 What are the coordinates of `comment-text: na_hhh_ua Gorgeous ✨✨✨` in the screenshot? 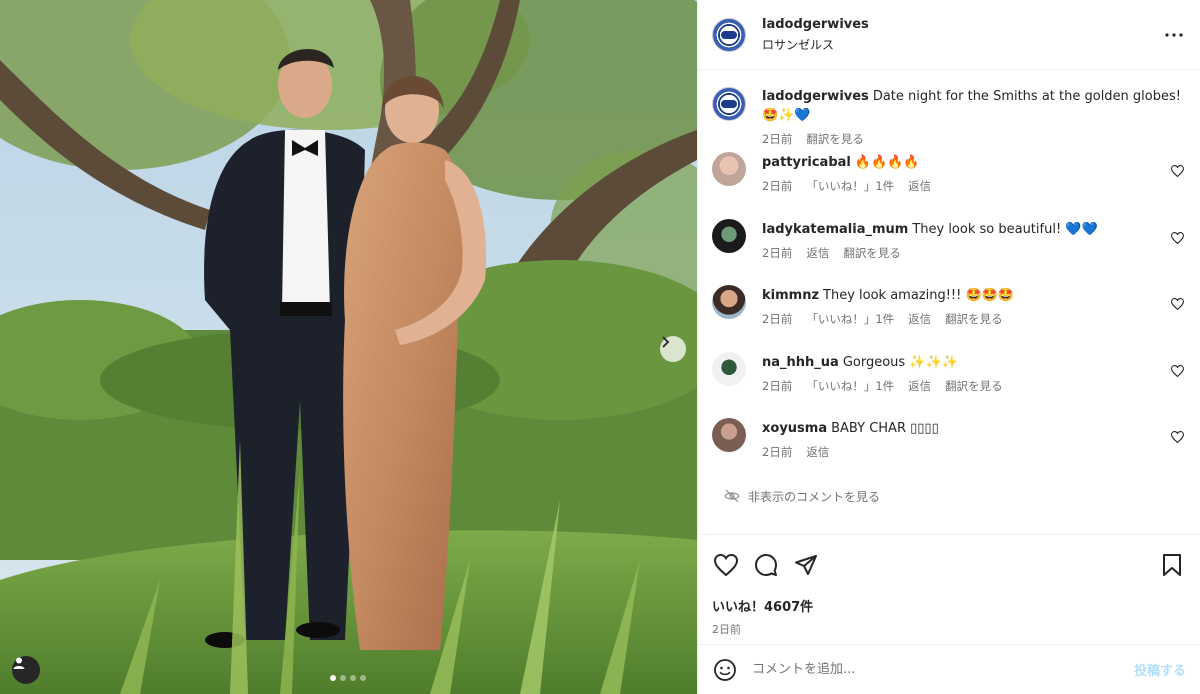 It's located at (974, 362).